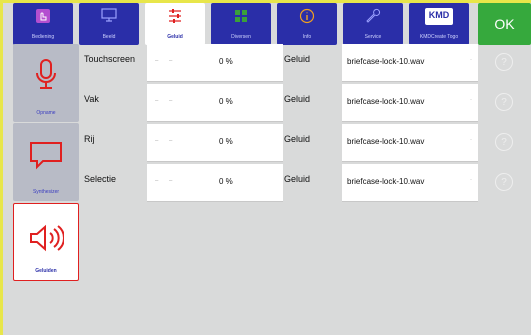  I want to click on tab-kmdcreate-togo: KMD KMDCreate Togo, so click(439, 24).